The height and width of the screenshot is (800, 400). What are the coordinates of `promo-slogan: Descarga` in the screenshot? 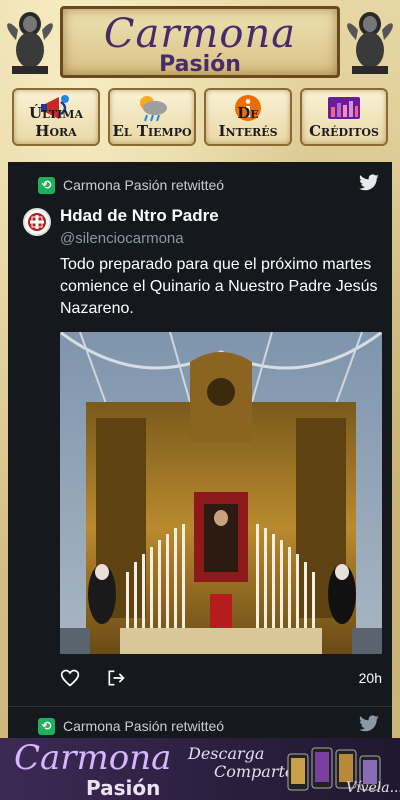 It's located at (226, 753).